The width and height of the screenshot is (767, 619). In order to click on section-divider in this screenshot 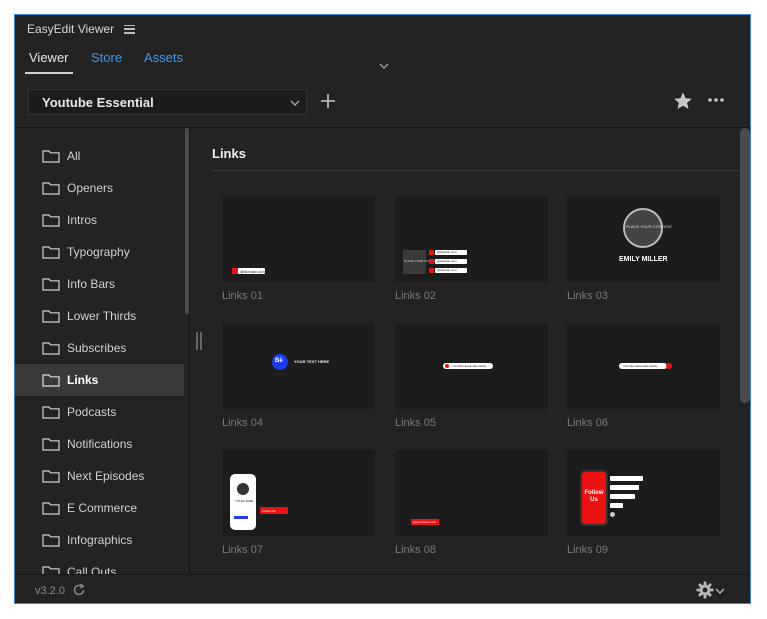, I will do `click(475, 170)`.